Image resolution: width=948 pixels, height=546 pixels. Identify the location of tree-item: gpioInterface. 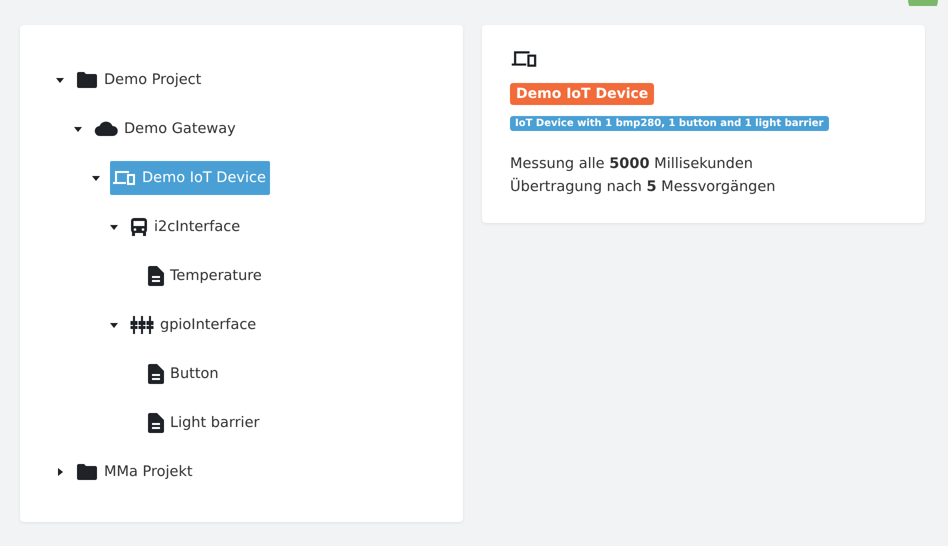
(194, 324).